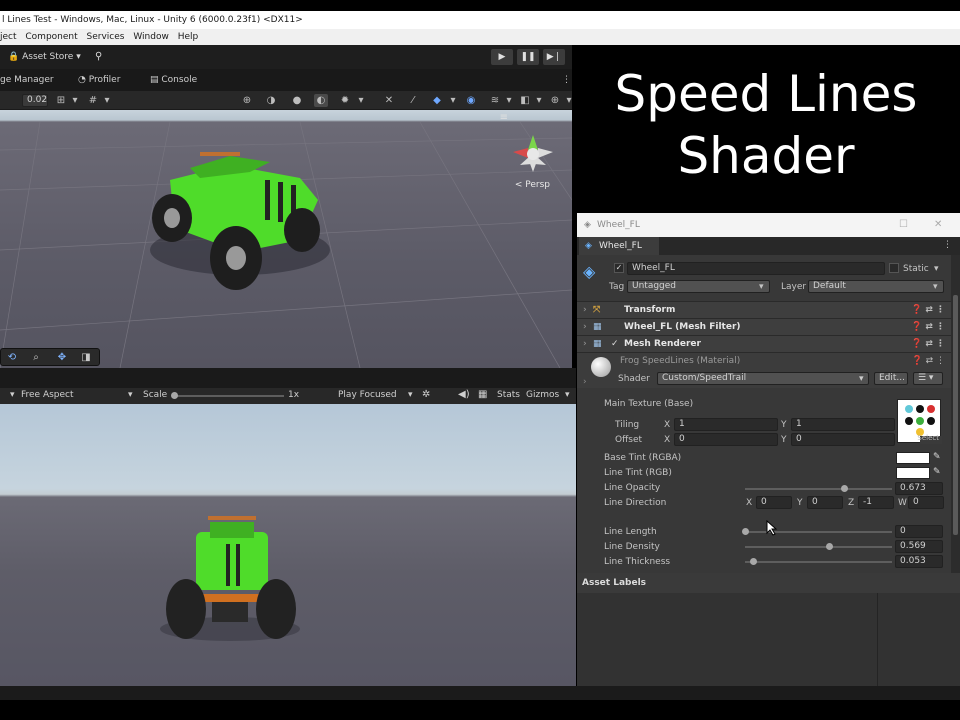 The width and height of the screenshot is (960, 720). I want to click on shader-dropdown: Custom/SpeedTrail, so click(763, 378).